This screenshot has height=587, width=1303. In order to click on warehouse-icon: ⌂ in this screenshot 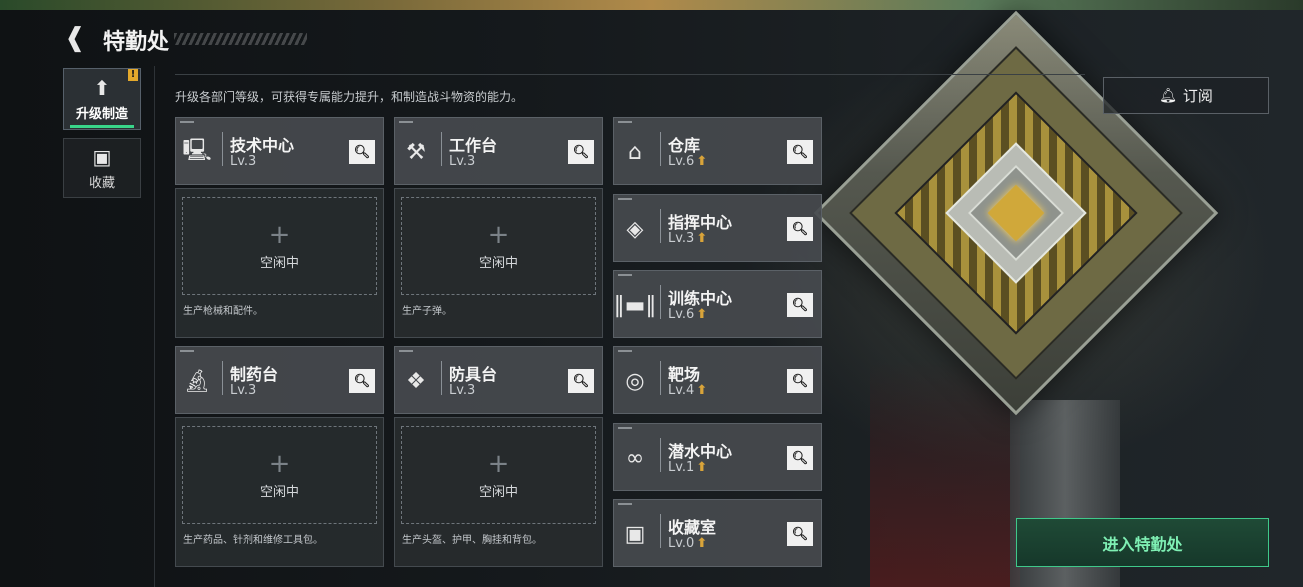, I will do `click(635, 152)`.